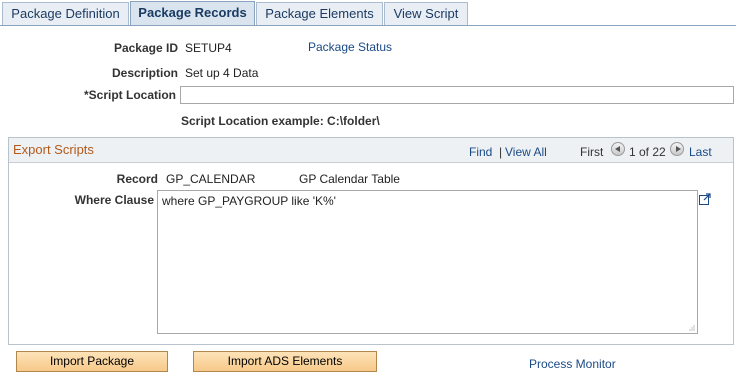  Describe the element at coordinates (211, 179) in the screenshot. I see `record-value: GP_CALENDAR` at that location.